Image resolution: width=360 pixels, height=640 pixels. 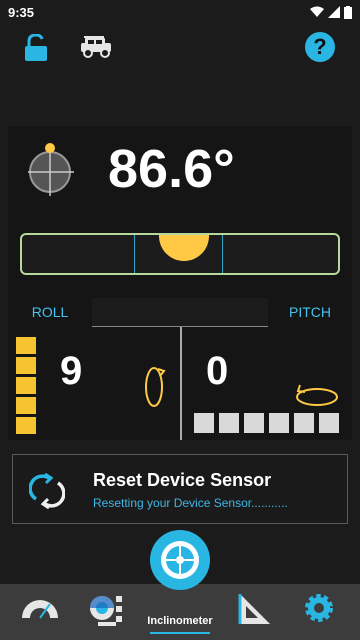 I want to click on protractor-icon, so click(x=40, y=607).